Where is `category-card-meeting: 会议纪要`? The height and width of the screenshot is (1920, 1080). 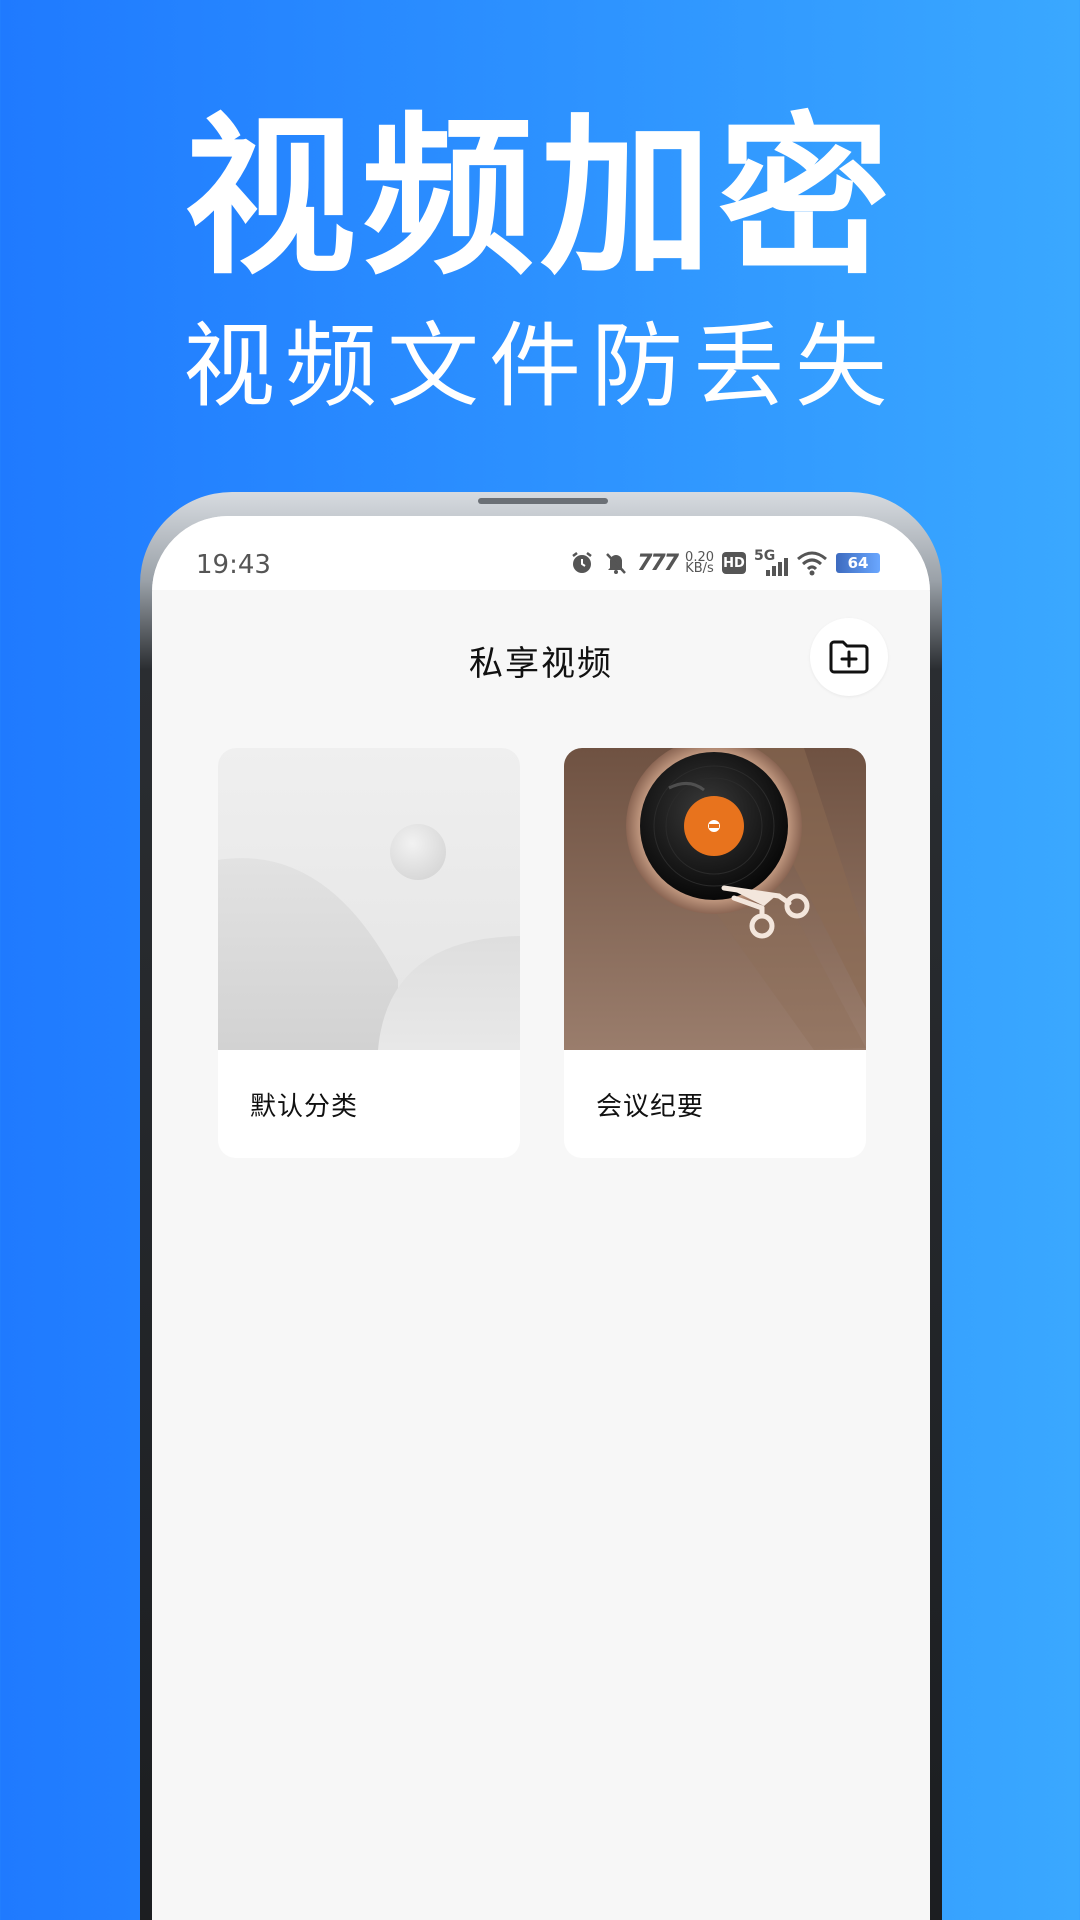 category-card-meeting: 会议纪要 is located at coordinates (715, 953).